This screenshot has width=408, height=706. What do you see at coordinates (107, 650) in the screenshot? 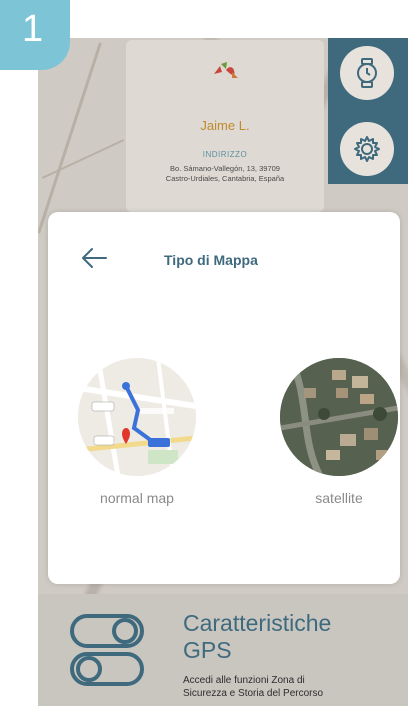
I see `toggle-icon` at bounding box center [107, 650].